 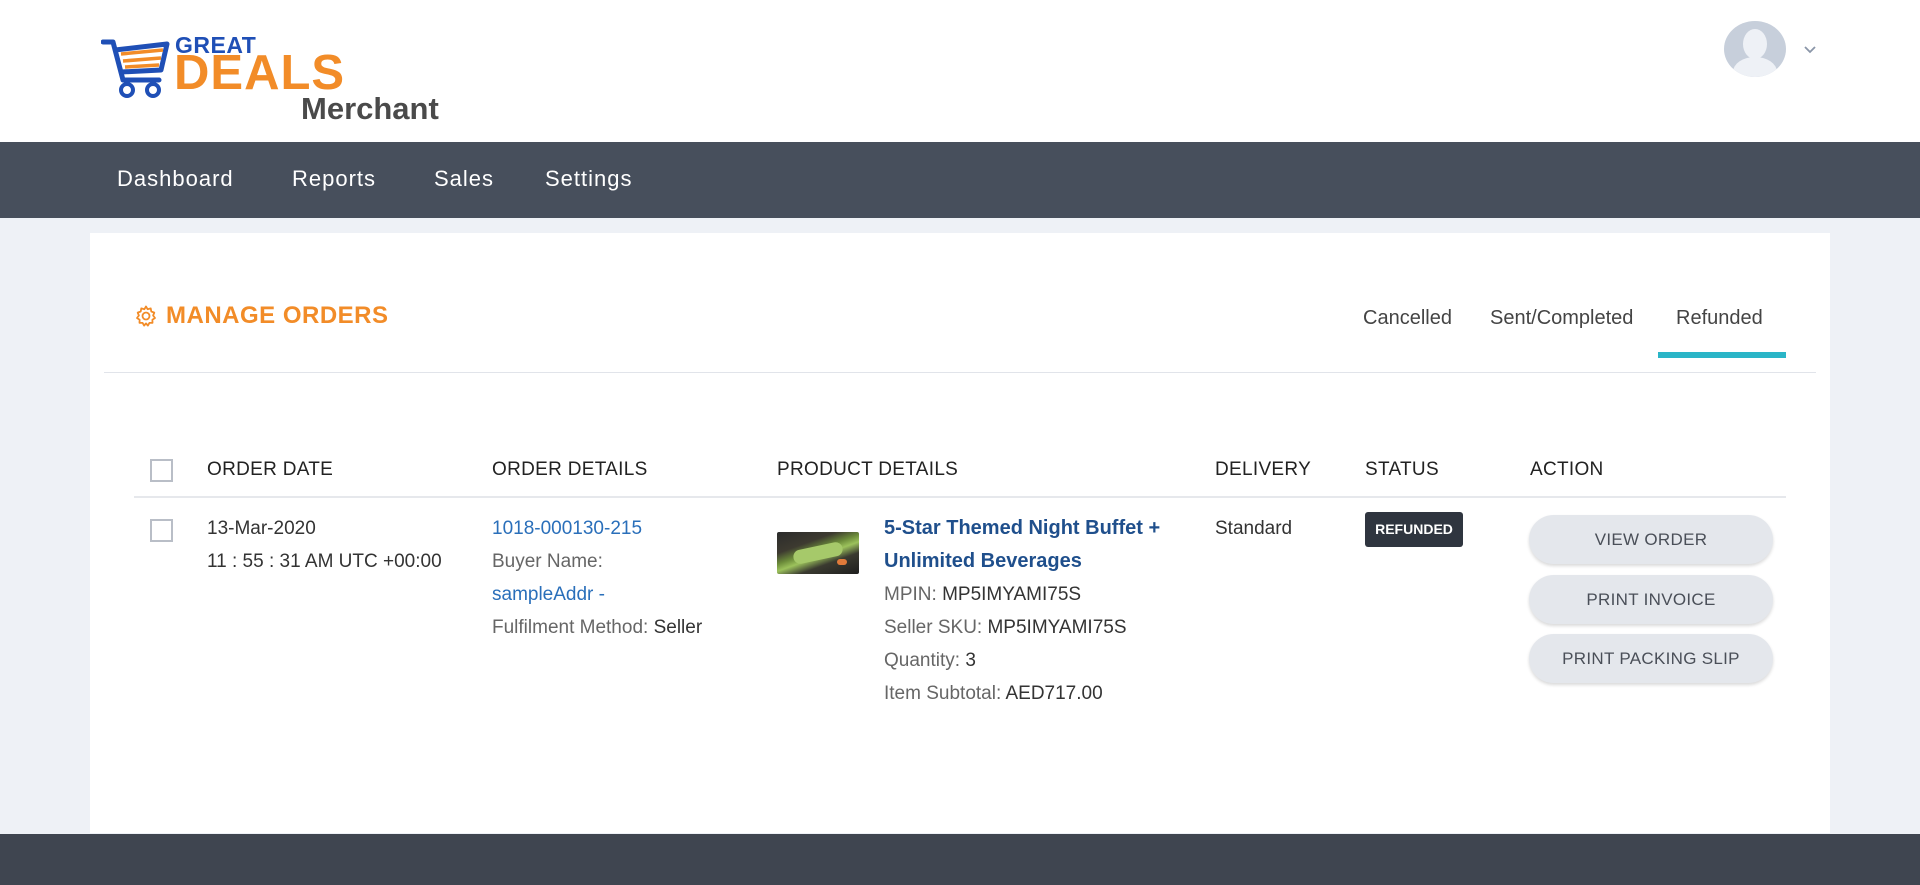 I want to click on user-avatar-icon, so click(x=1755, y=49).